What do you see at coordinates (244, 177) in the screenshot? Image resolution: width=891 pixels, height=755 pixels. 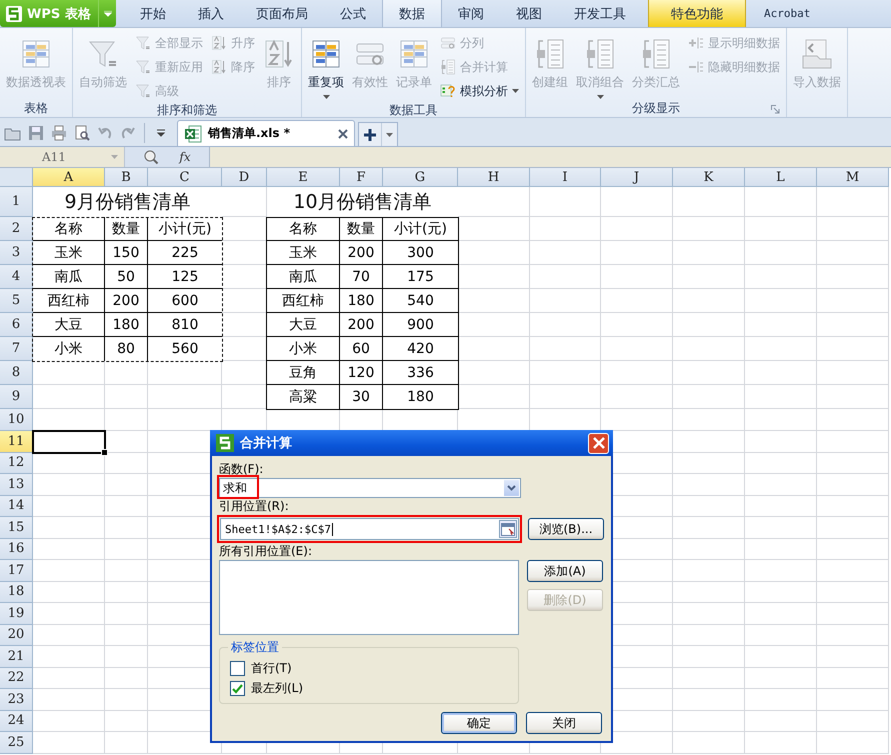 I see `column-header: D` at bounding box center [244, 177].